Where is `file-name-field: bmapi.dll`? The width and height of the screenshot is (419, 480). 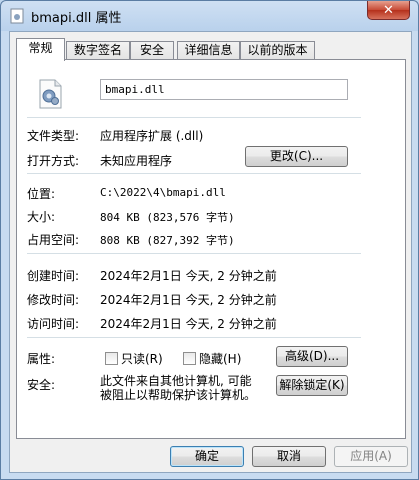
file-name-field: bmapi.dll is located at coordinates (224, 89).